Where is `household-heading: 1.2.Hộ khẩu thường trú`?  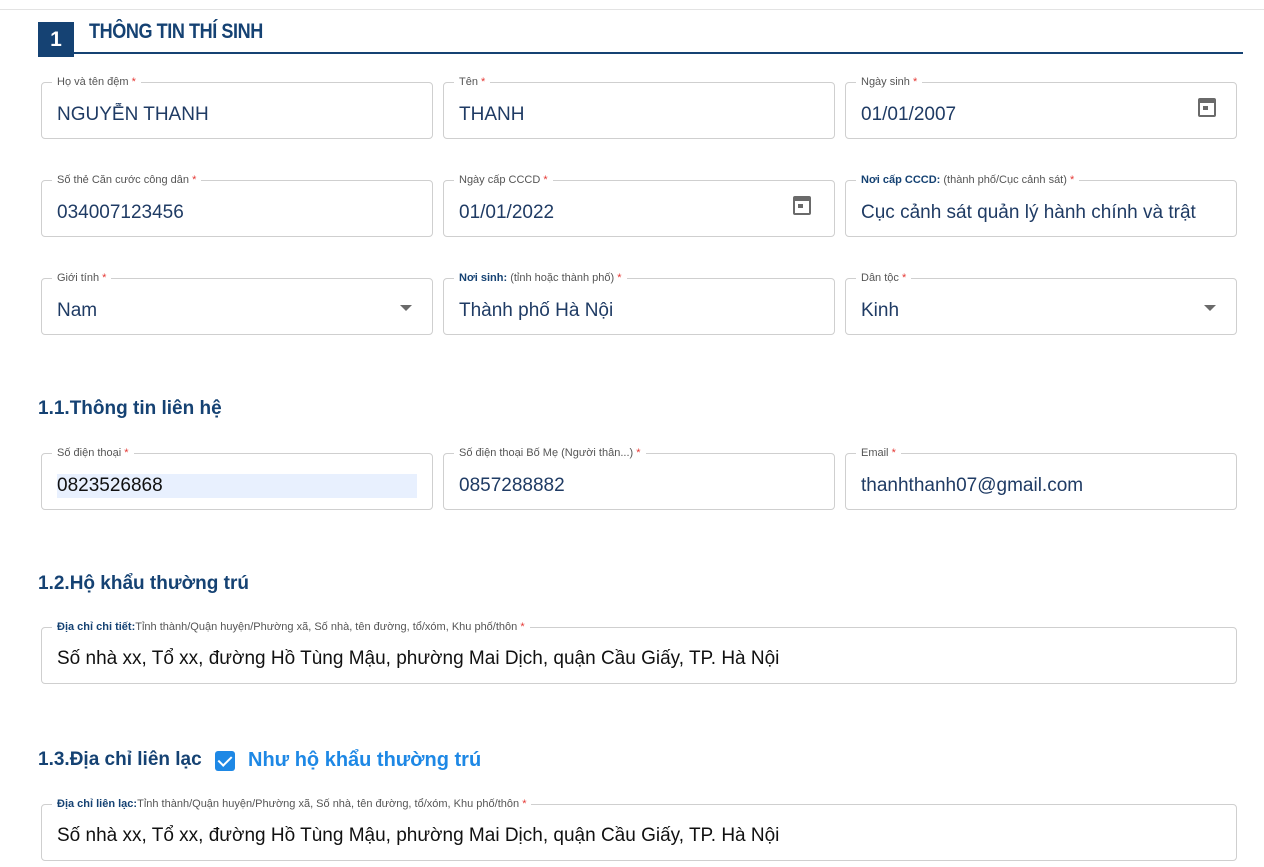 household-heading: 1.2.Hộ khẩu thường trú is located at coordinates (143, 583).